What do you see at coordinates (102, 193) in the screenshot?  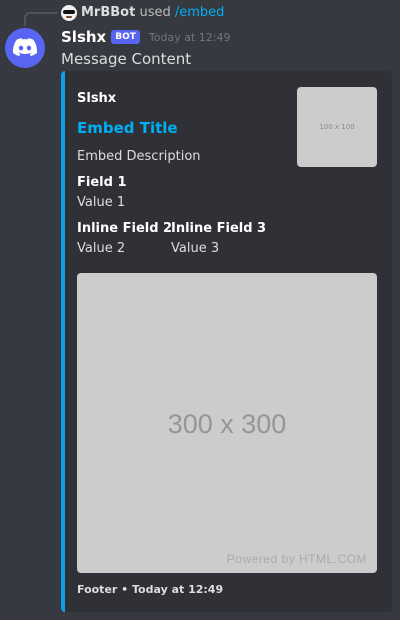 I see `embed-field: Field 1 Value 1` at bounding box center [102, 193].